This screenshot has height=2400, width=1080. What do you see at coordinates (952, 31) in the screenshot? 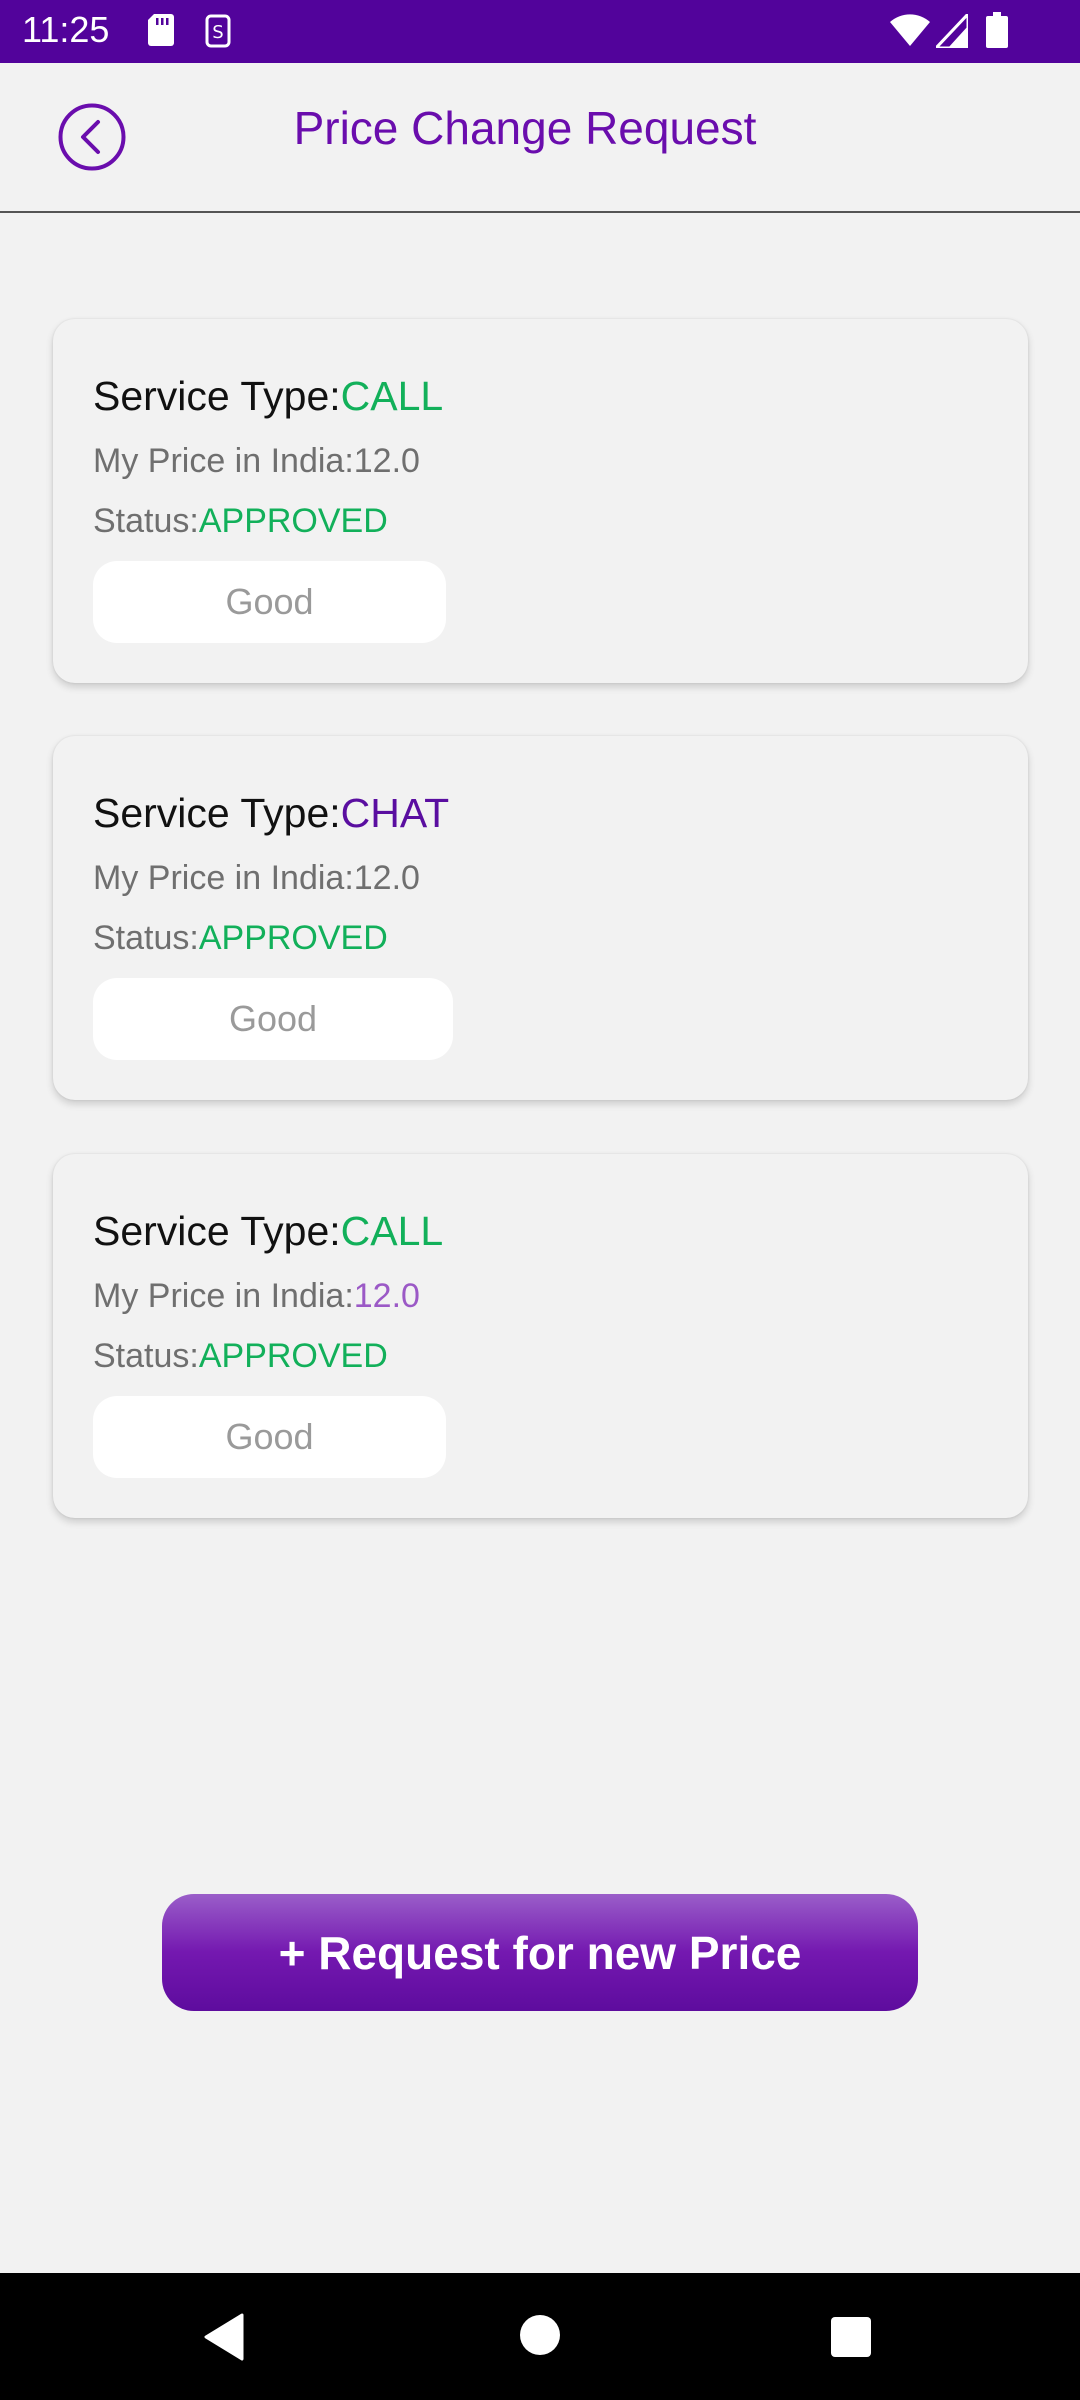
I see `signal-icon` at bounding box center [952, 31].